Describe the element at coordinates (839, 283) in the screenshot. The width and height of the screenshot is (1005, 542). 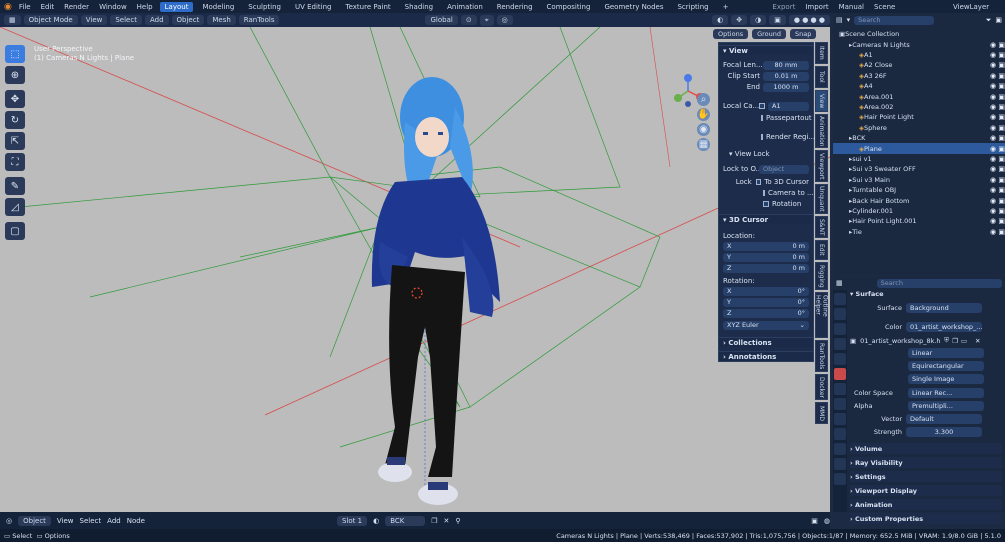
I see `properties-editor-icon: ▦` at that location.